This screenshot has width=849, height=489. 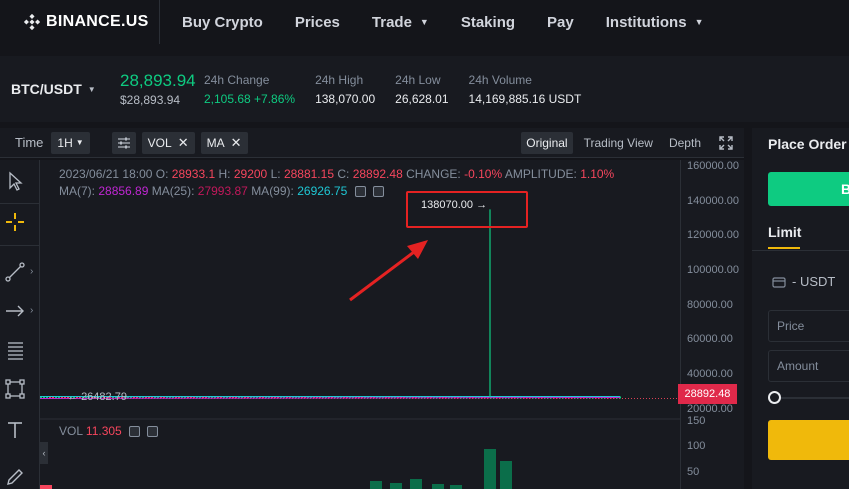 I want to click on legend-change-label: CHANGE:, so click(x=433, y=174).